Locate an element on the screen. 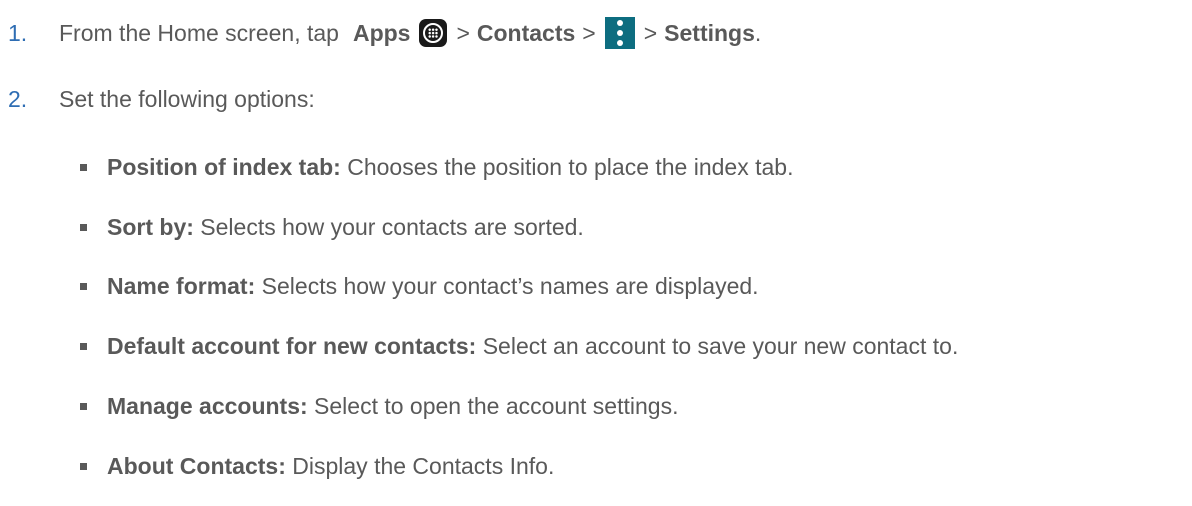 This screenshot has width=1192, height=506. option-term: Default account for new contacts: is located at coordinates (292, 345).